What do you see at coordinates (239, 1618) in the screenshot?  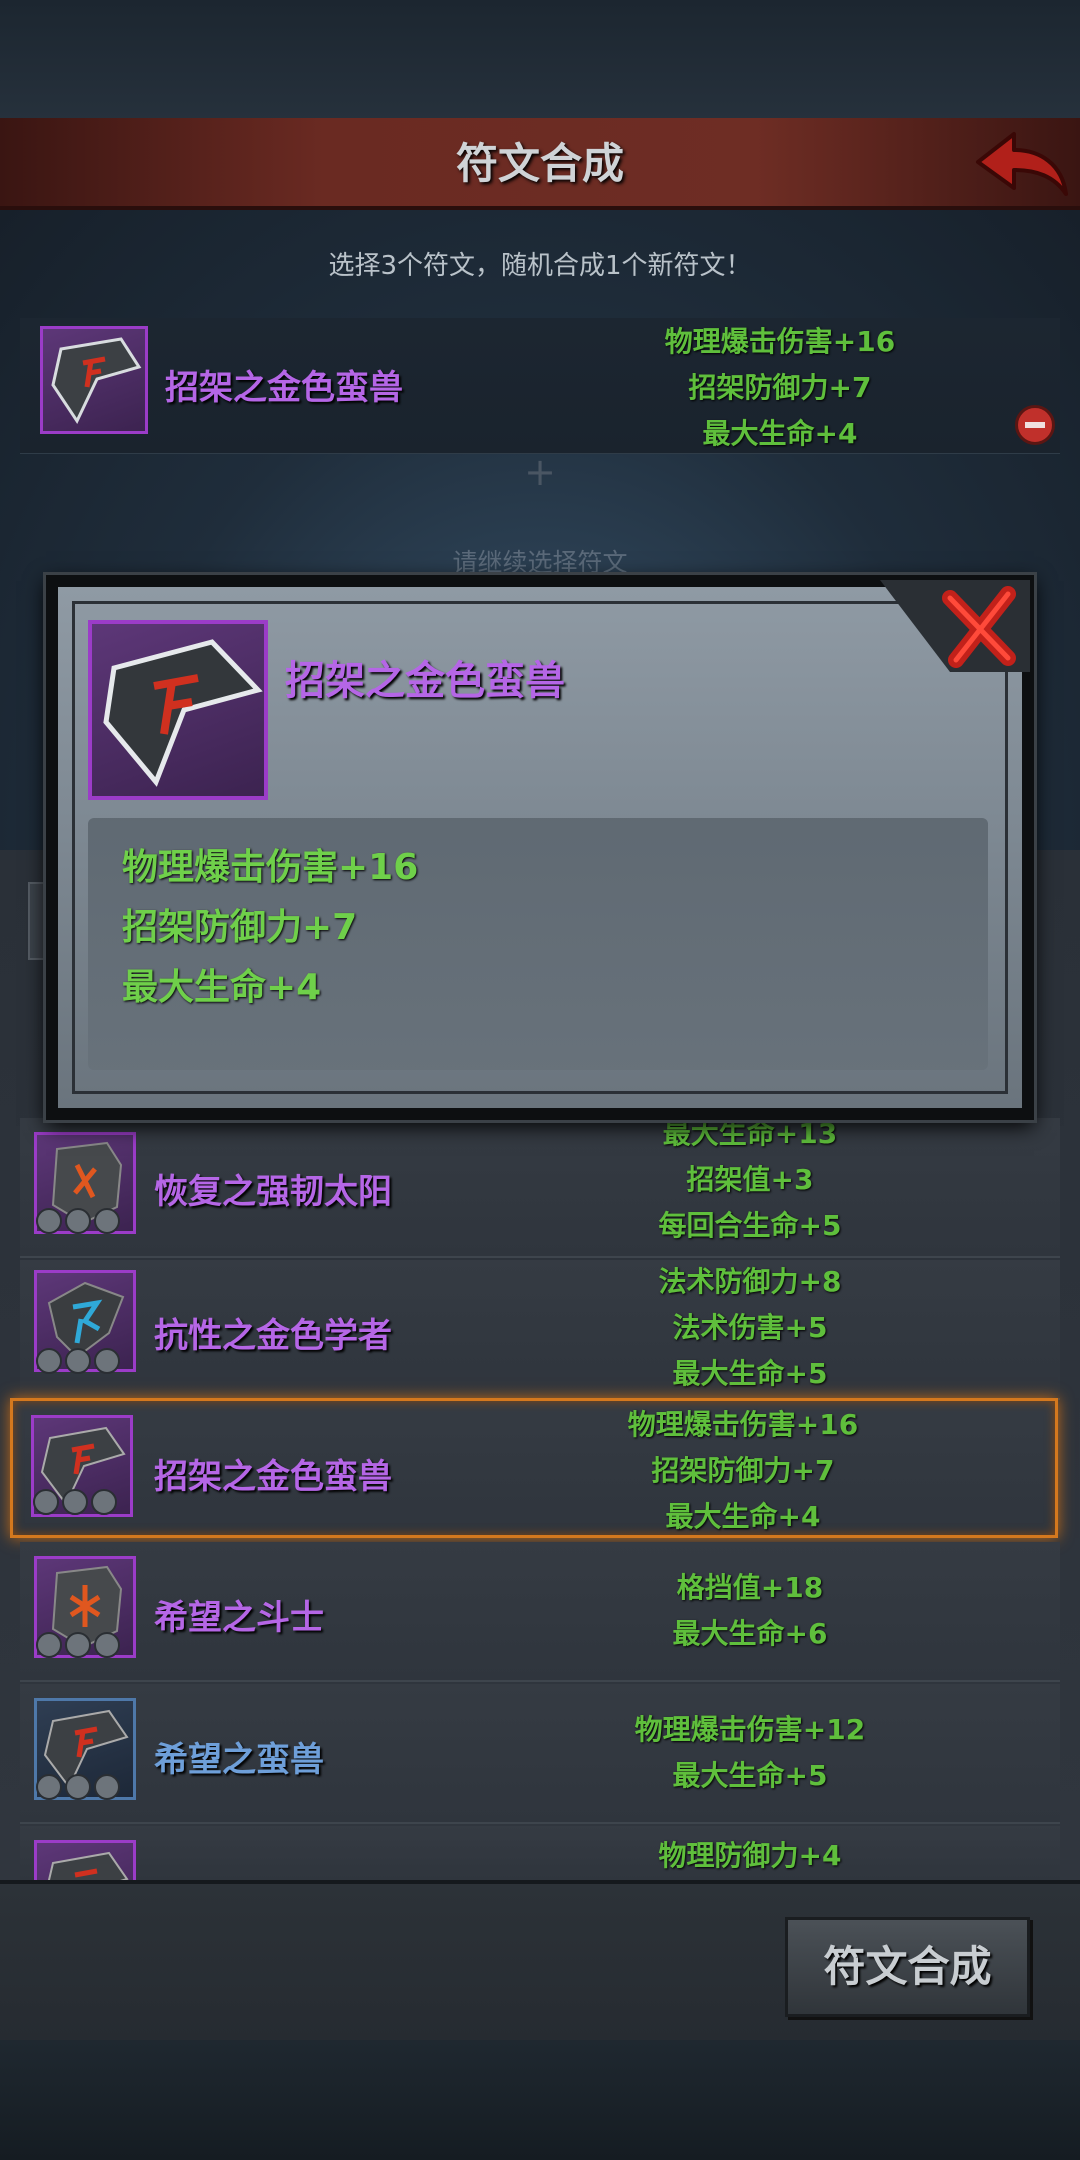 I see `rune-name: 希望之斗士` at bounding box center [239, 1618].